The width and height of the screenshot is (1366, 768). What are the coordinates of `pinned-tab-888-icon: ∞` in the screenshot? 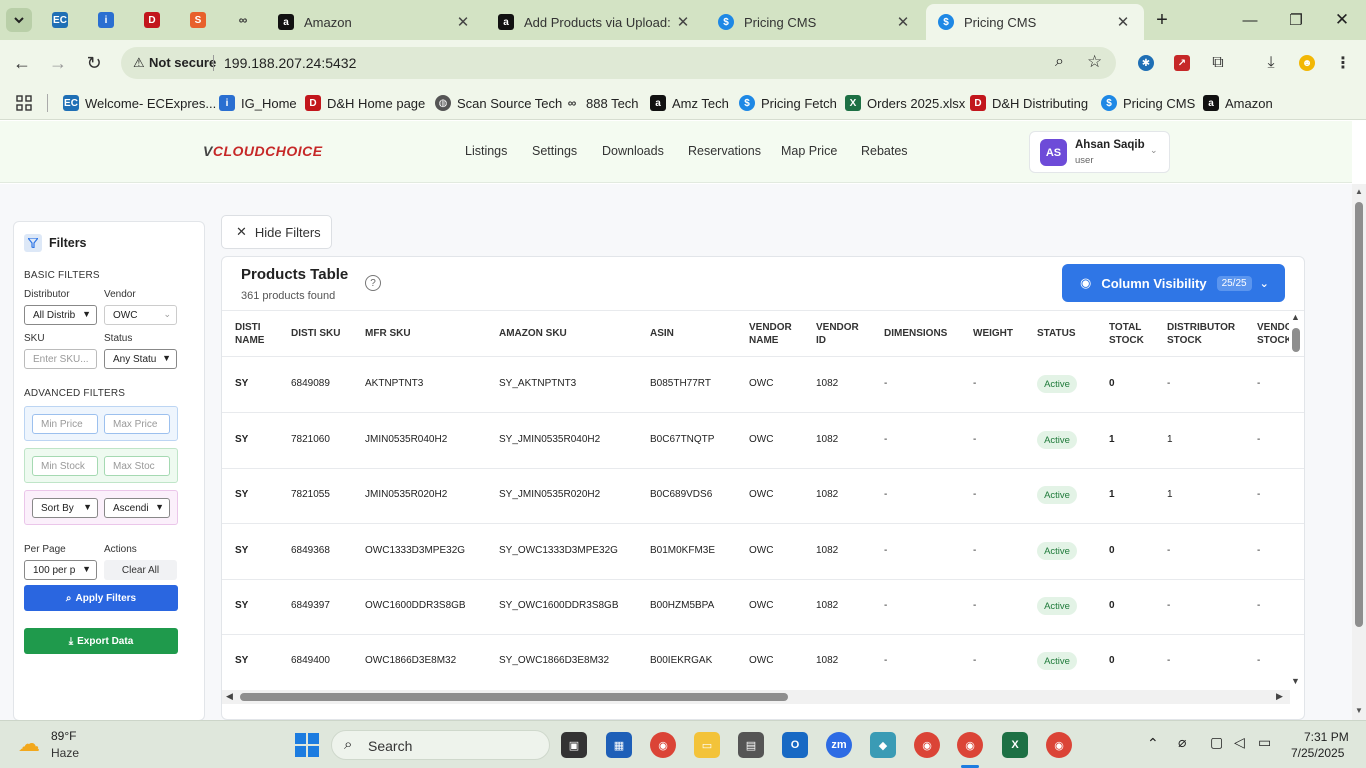 It's located at (243, 20).